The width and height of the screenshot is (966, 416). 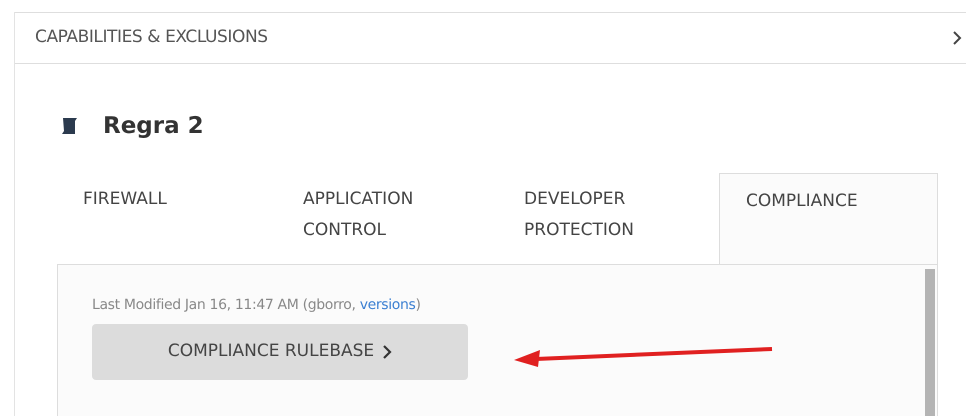 What do you see at coordinates (167, 218) in the screenshot?
I see `tab: FIREWALL` at bounding box center [167, 218].